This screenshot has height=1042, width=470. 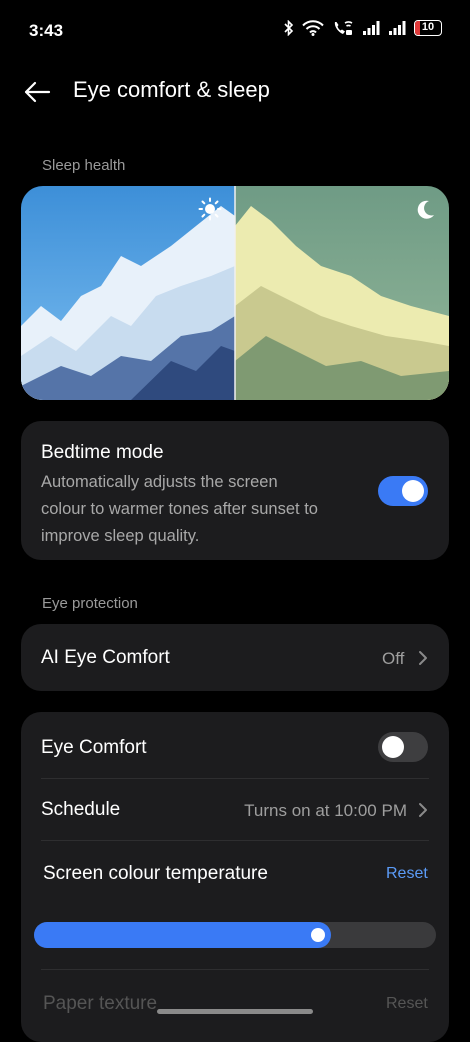 I want to click on screen-colour-temperature-slider, so click(x=235, y=935).